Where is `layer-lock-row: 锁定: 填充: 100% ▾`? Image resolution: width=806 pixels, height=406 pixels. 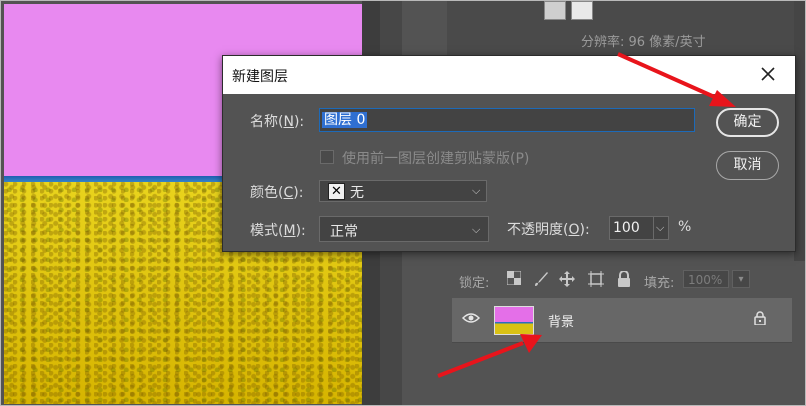
layer-lock-row: 锁定: 填充: 100% ▾ is located at coordinates (624, 281).